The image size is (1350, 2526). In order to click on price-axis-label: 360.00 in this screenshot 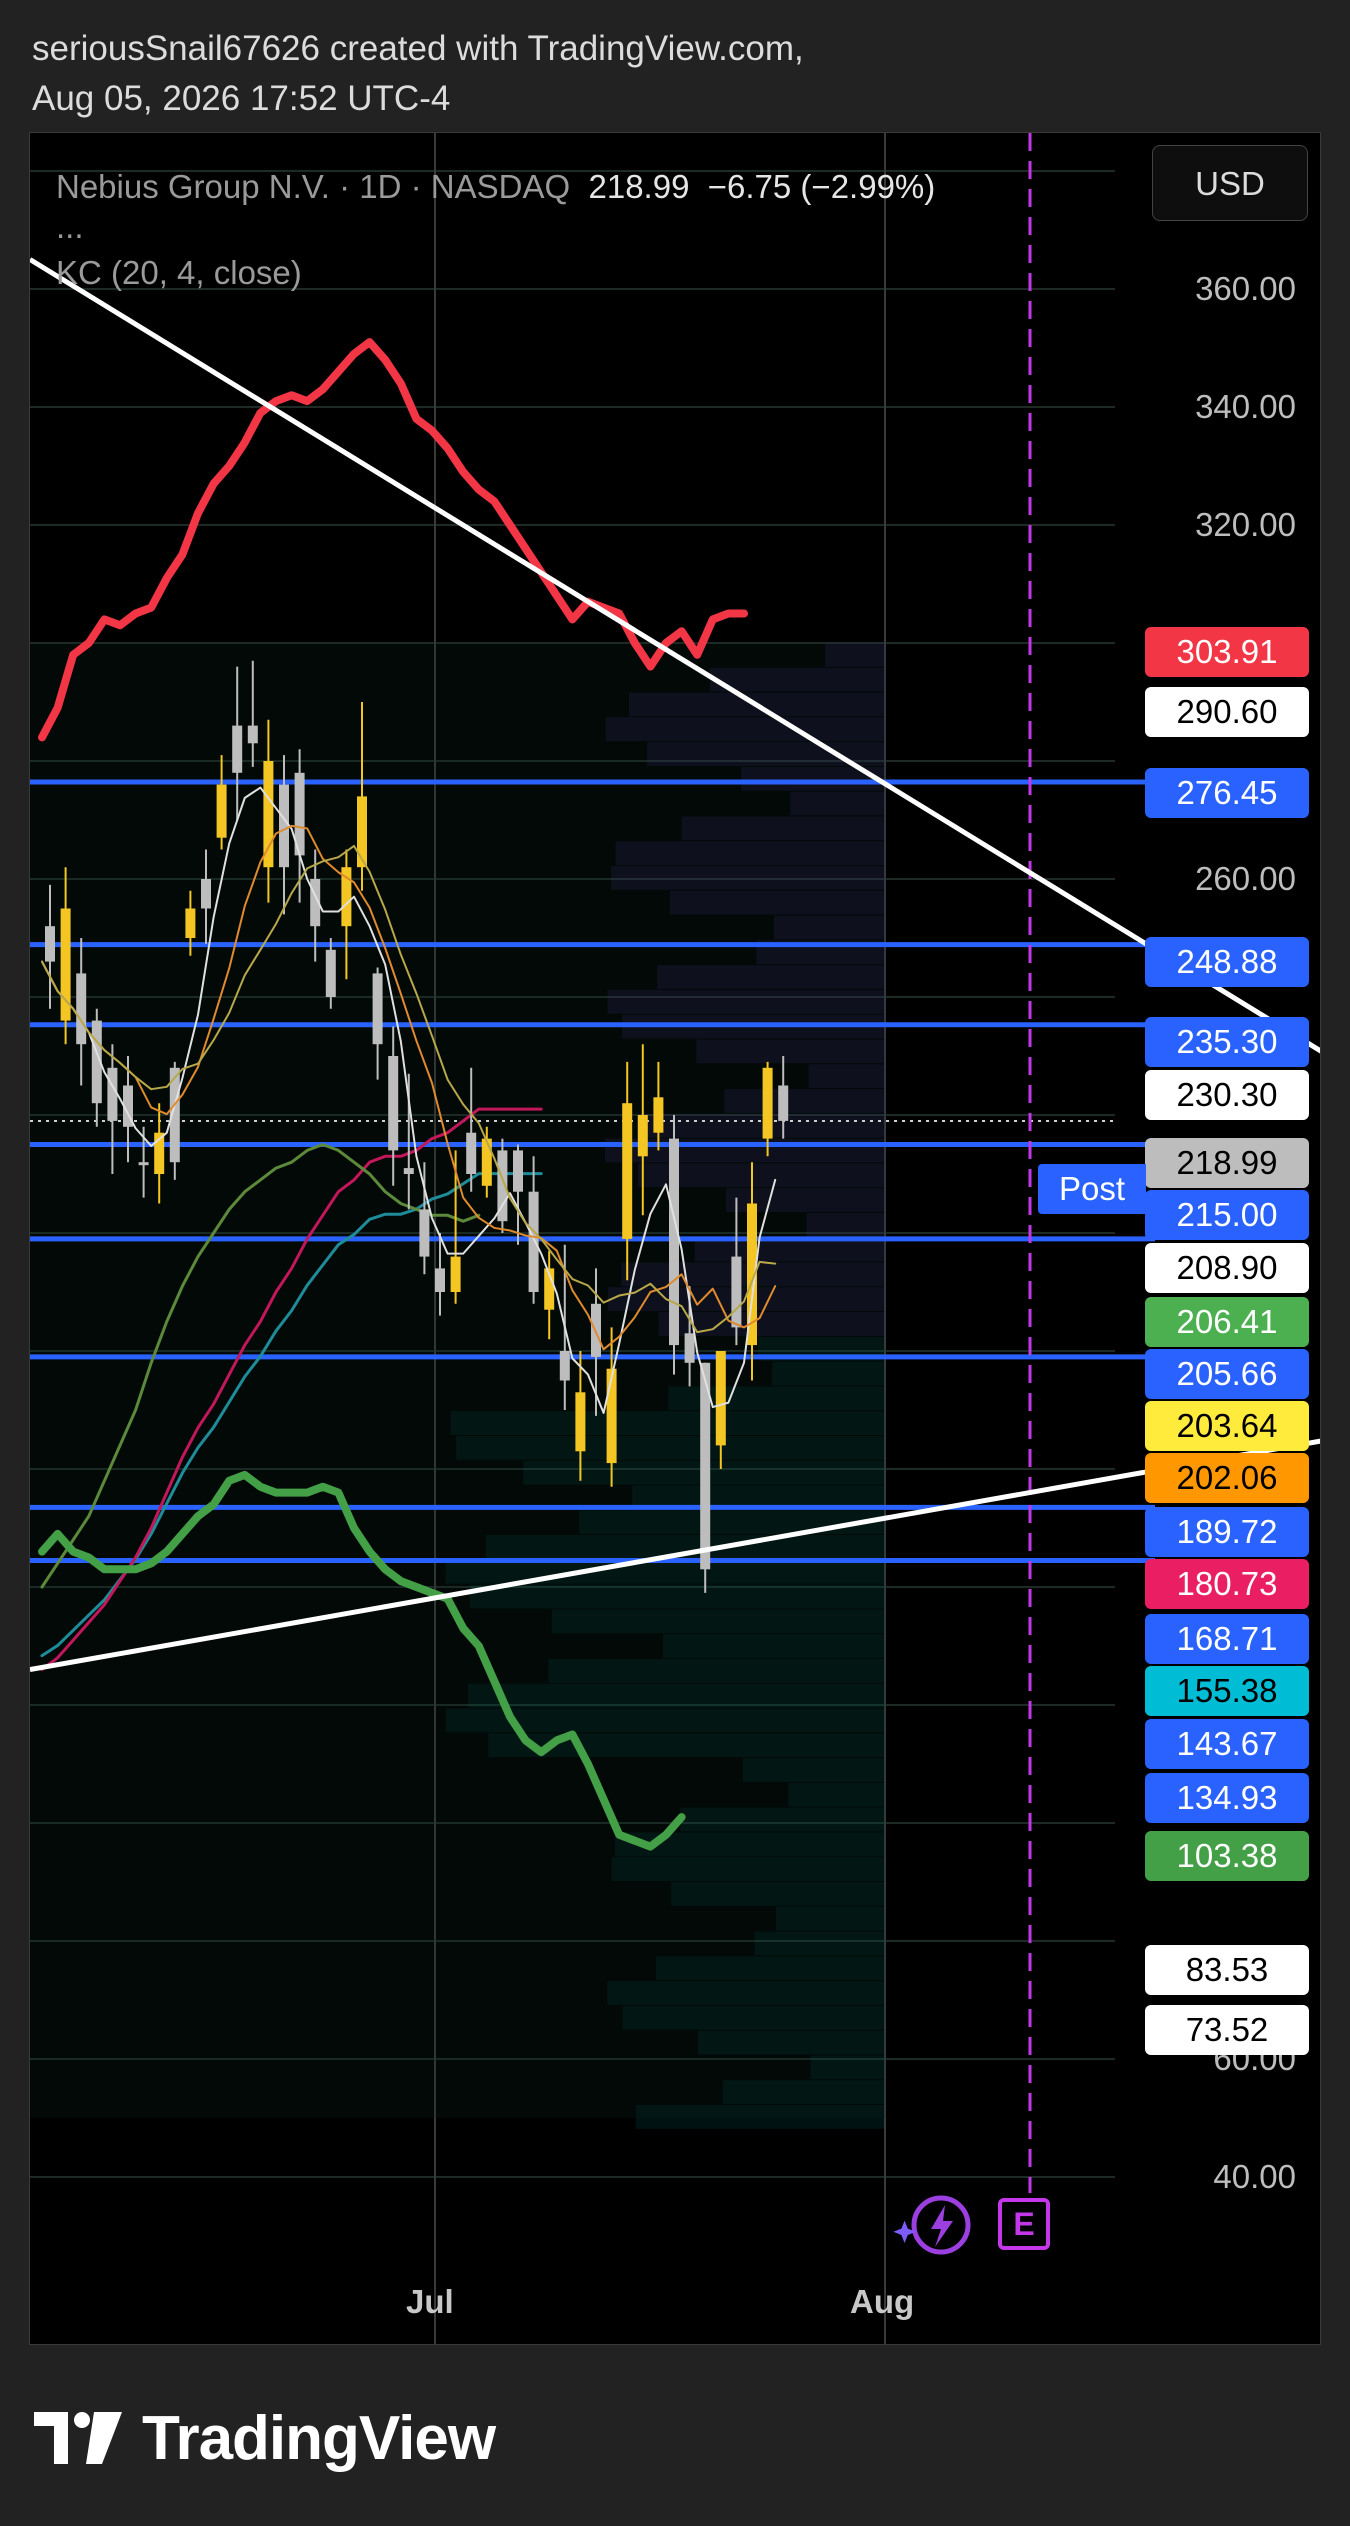, I will do `click(1245, 288)`.